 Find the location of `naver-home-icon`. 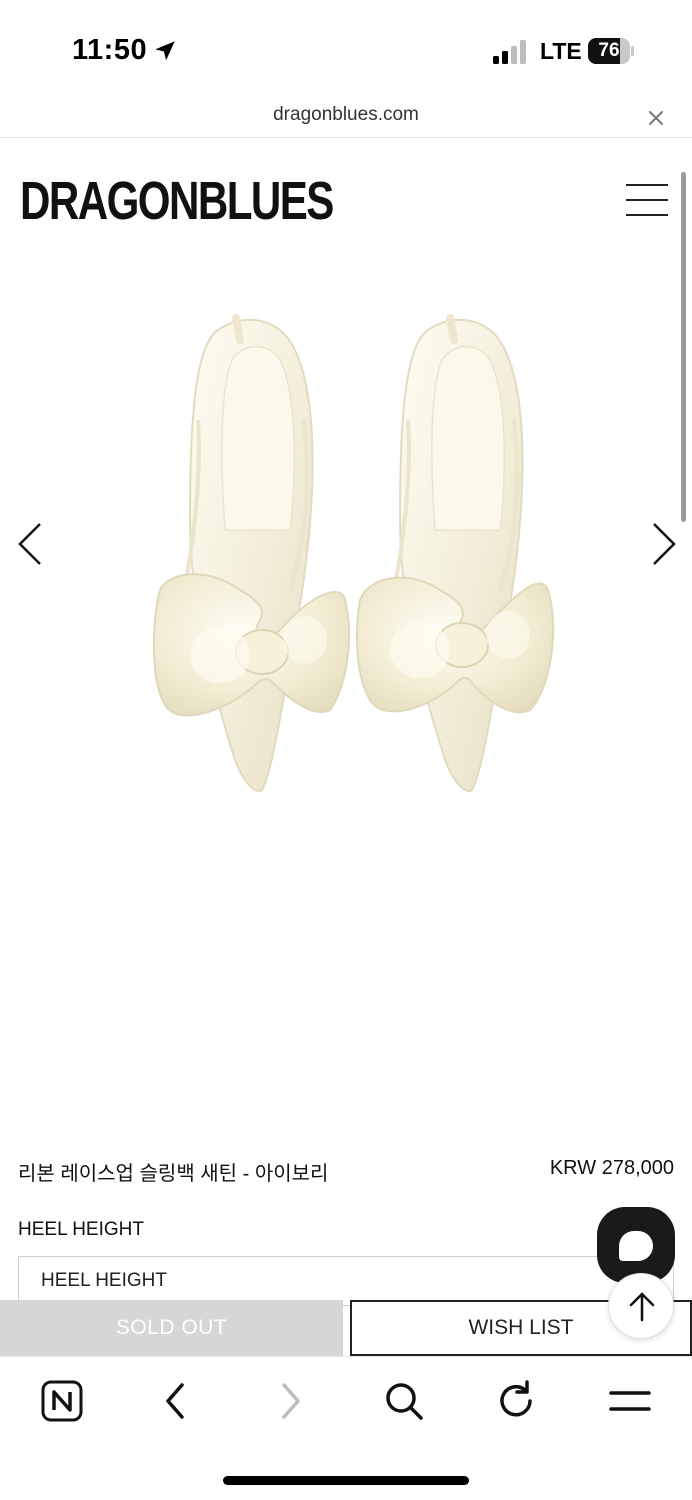

naver-home-icon is located at coordinates (62, 1401).